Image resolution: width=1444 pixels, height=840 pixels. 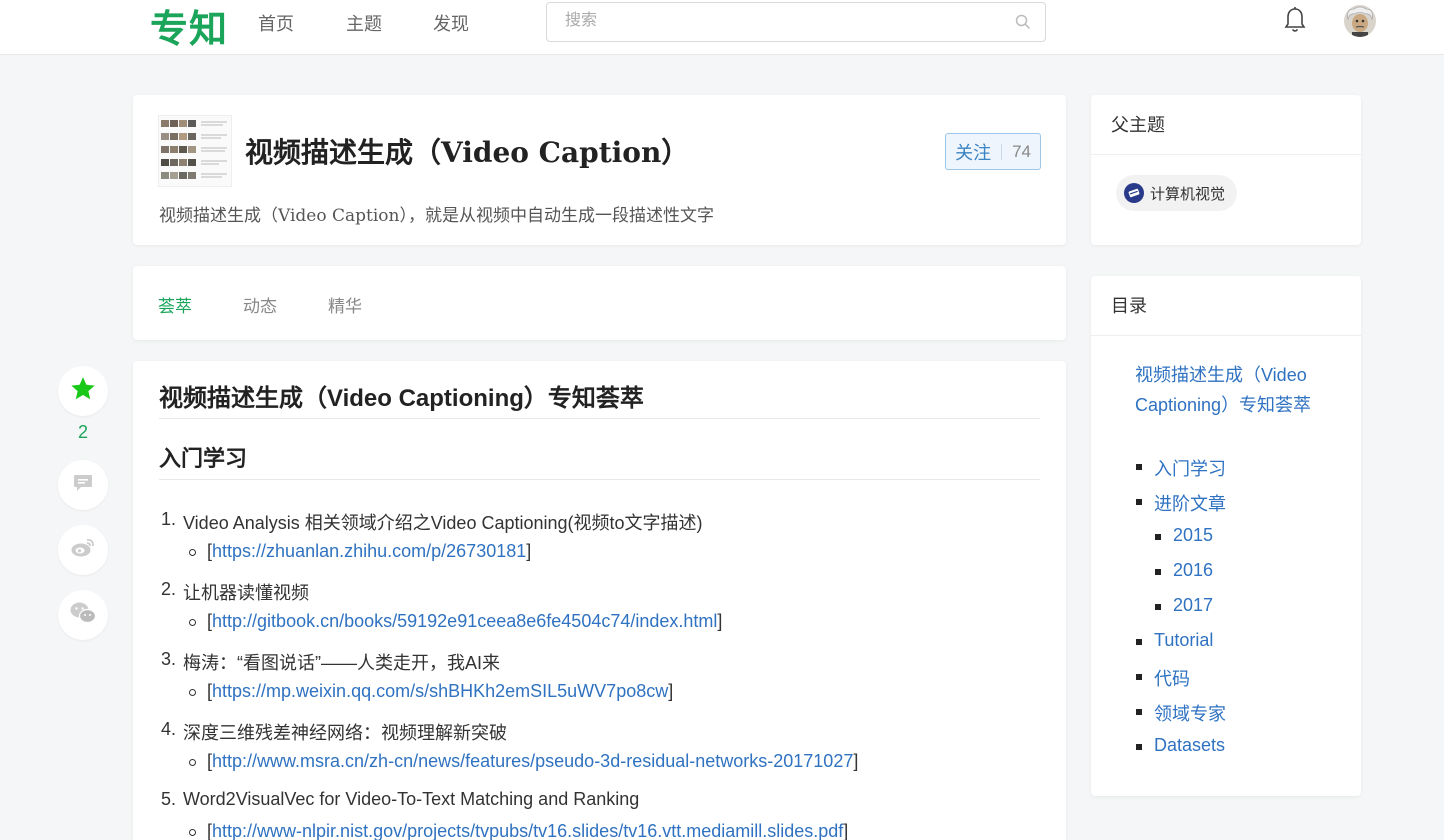 I want to click on star-icon, so click(x=83, y=391).